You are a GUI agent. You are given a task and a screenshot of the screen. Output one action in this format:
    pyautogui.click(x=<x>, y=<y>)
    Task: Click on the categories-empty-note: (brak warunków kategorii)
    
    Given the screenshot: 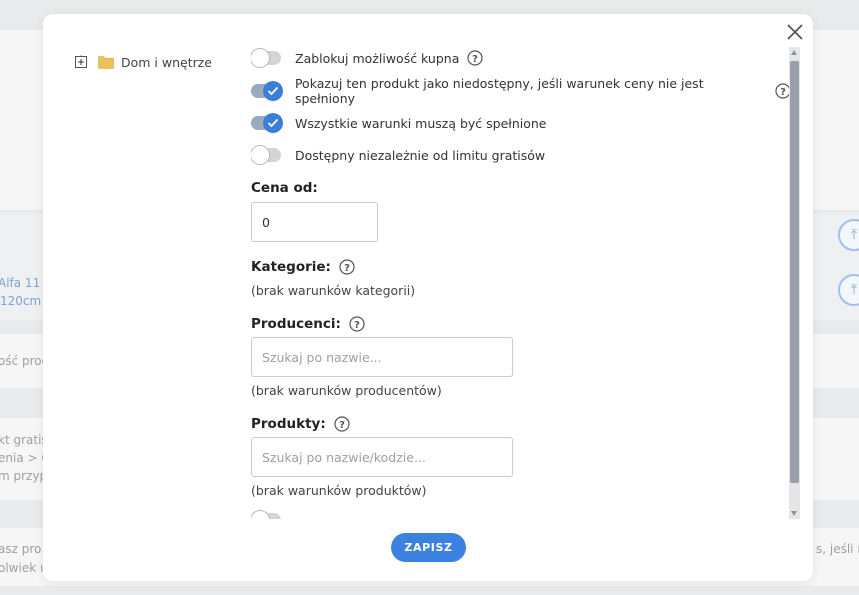 What is the action you would take?
    pyautogui.click(x=333, y=290)
    